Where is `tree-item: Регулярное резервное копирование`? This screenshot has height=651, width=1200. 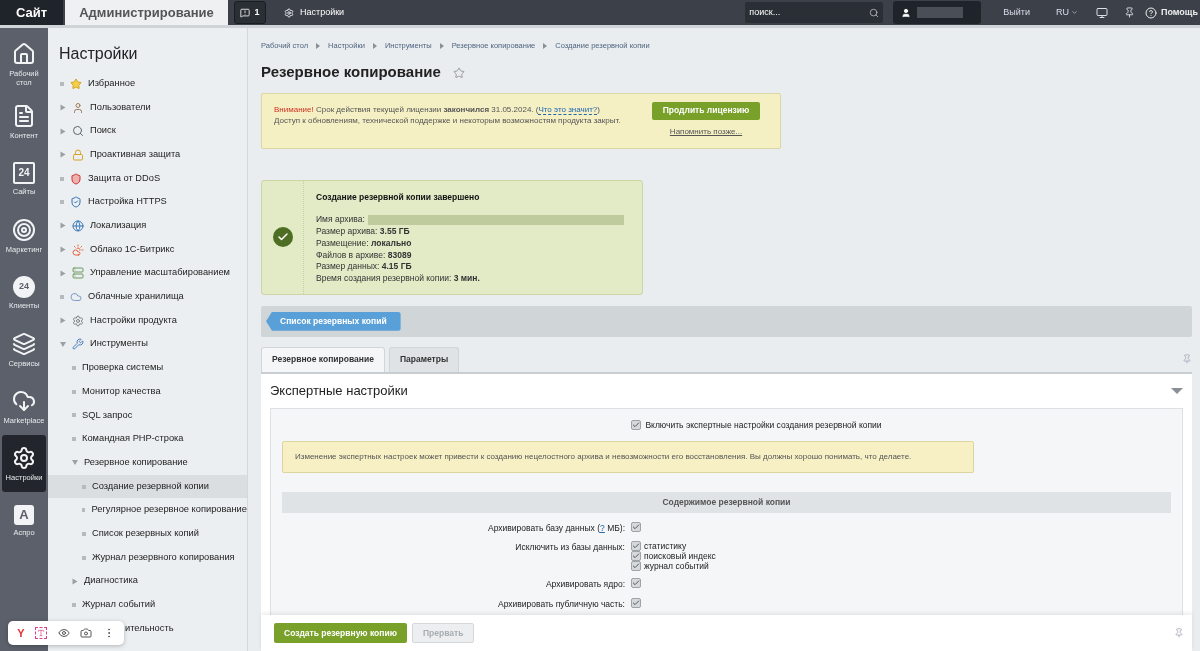 tree-item: Регулярное резервное копирование is located at coordinates (147, 510).